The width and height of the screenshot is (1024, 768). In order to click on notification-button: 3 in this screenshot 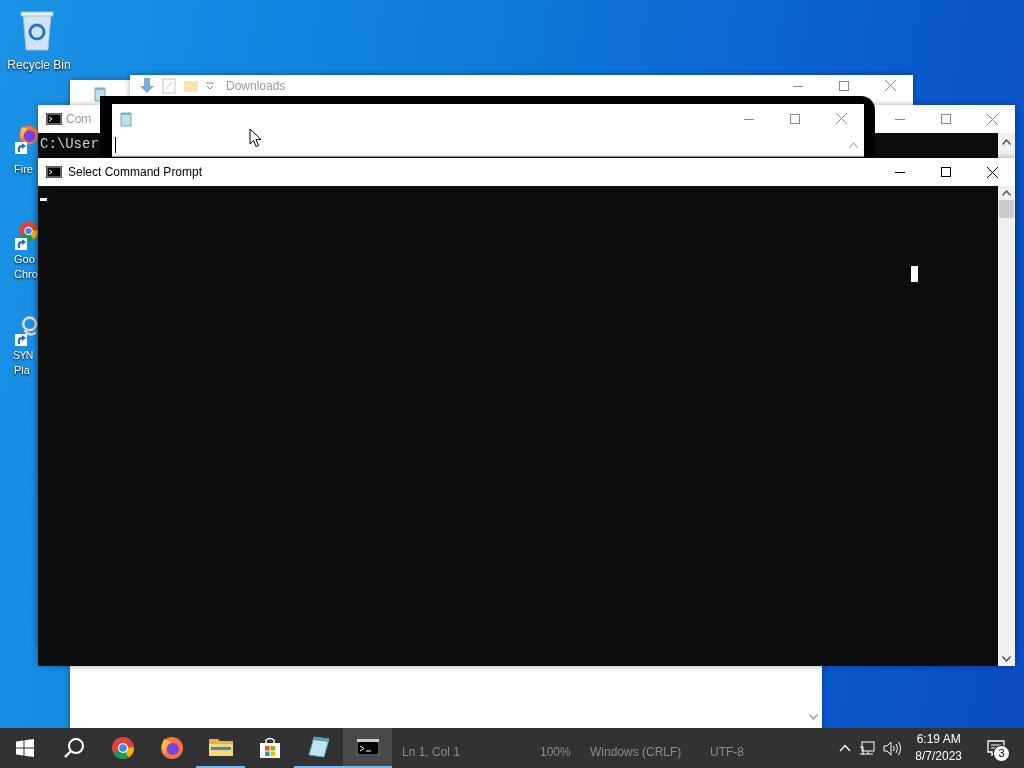, I will do `click(996, 748)`.